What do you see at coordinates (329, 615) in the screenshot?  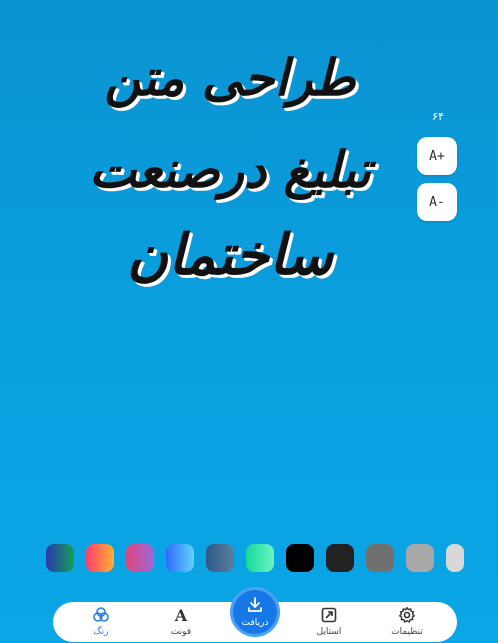 I see `style-icon` at bounding box center [329, 615].